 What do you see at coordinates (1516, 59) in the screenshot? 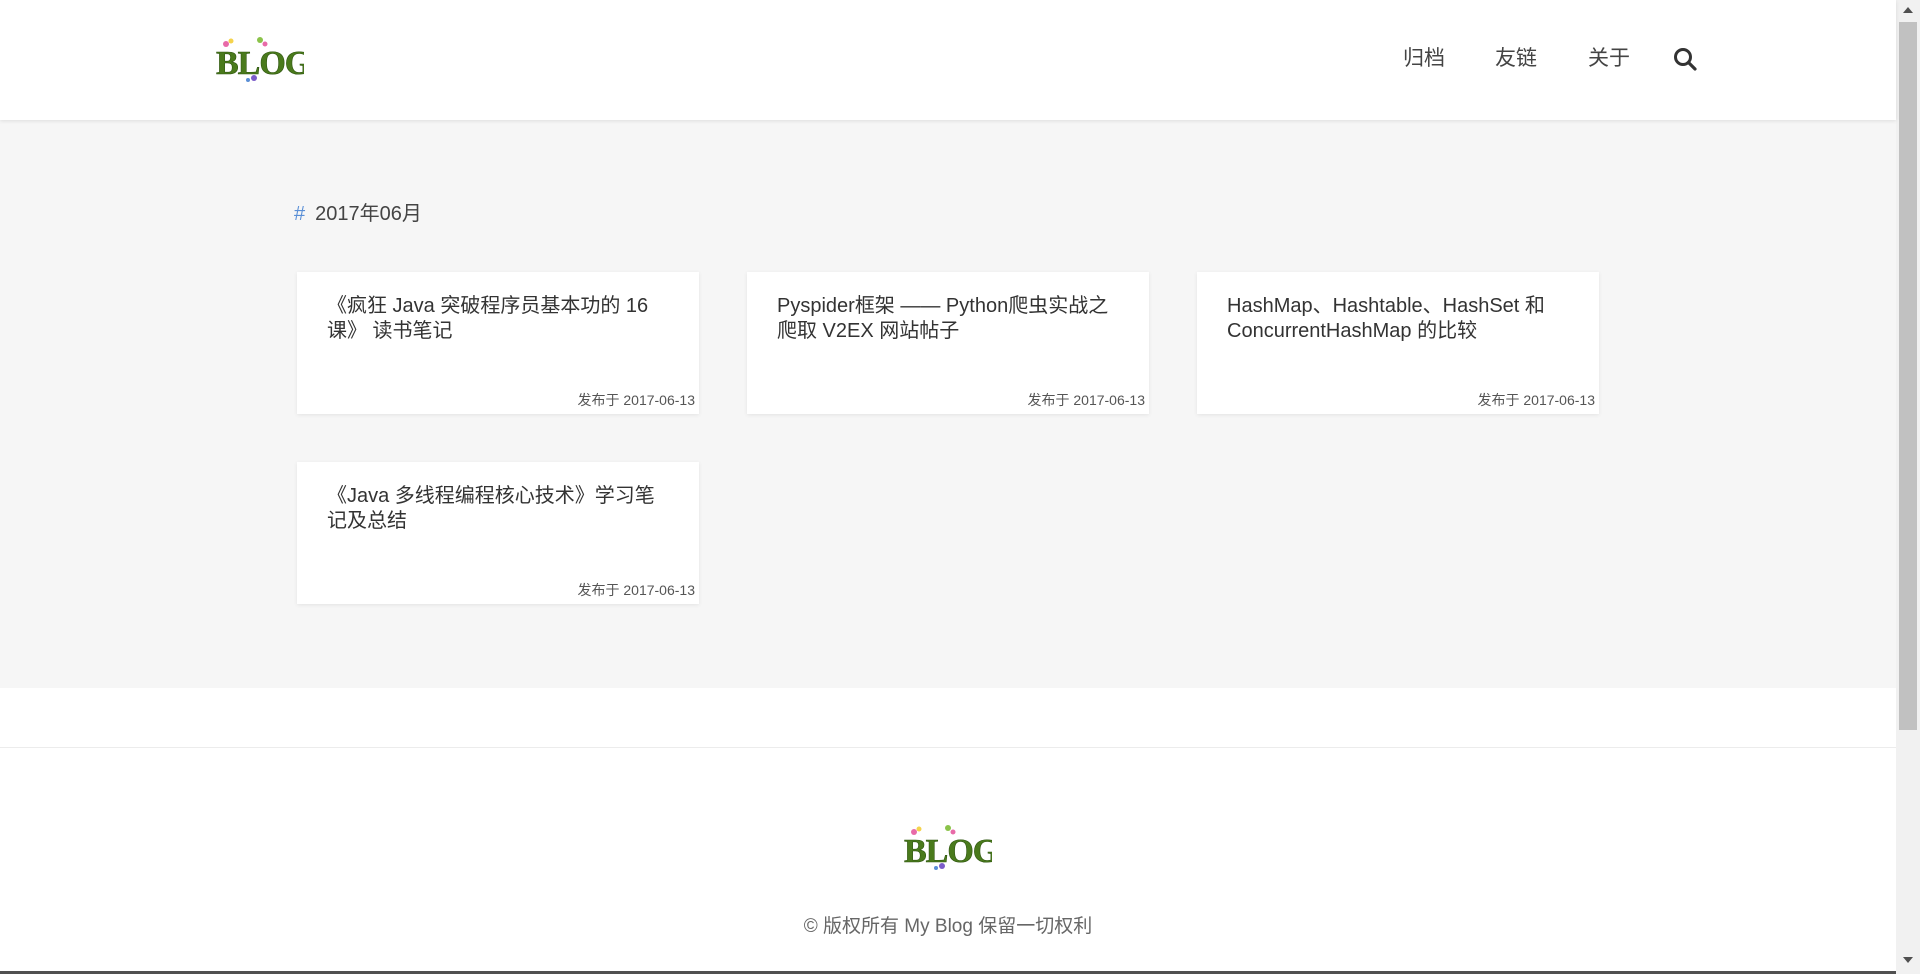
I see `nav-links: 友链` at bounding box center [1516, 59].